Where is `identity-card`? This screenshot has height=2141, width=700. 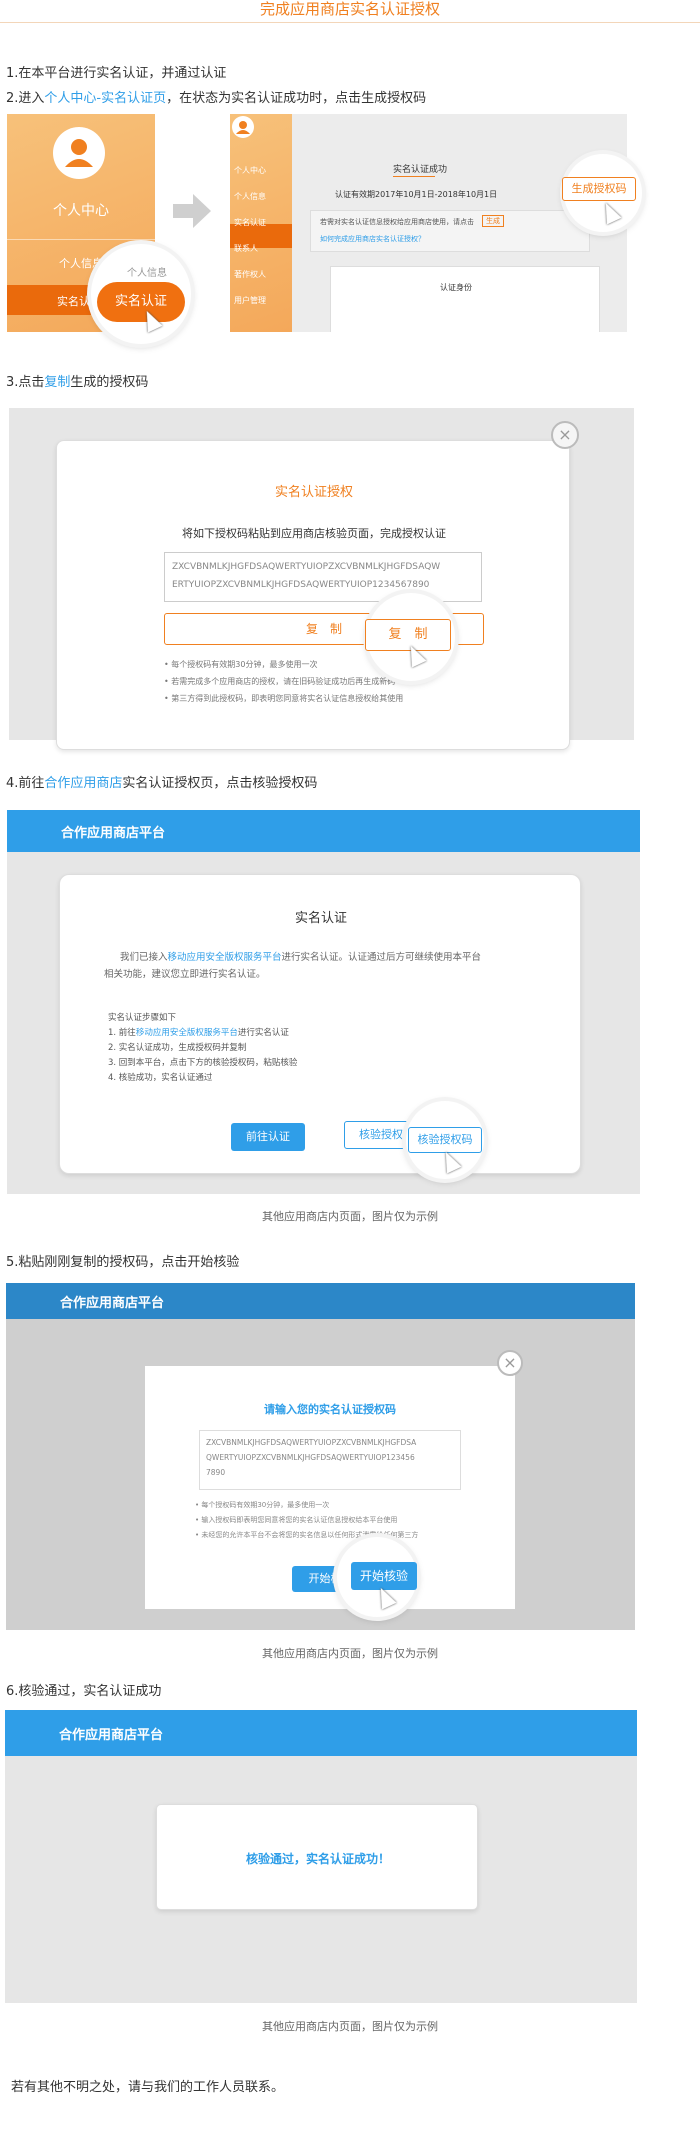
identity-card is located at coordinates (465, 299).